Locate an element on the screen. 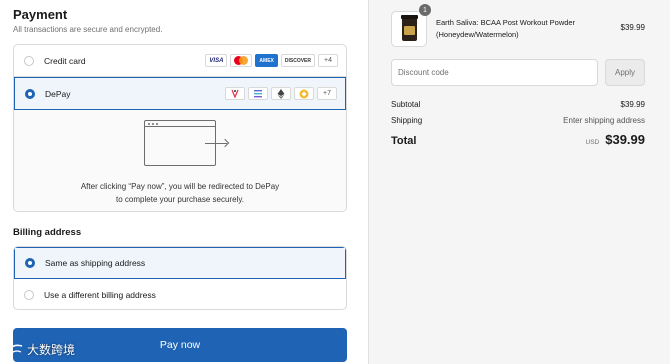 Image resolution: width=670 pixels, height=364 pixels. total-currency: USD is located at coordinates (592, 142).